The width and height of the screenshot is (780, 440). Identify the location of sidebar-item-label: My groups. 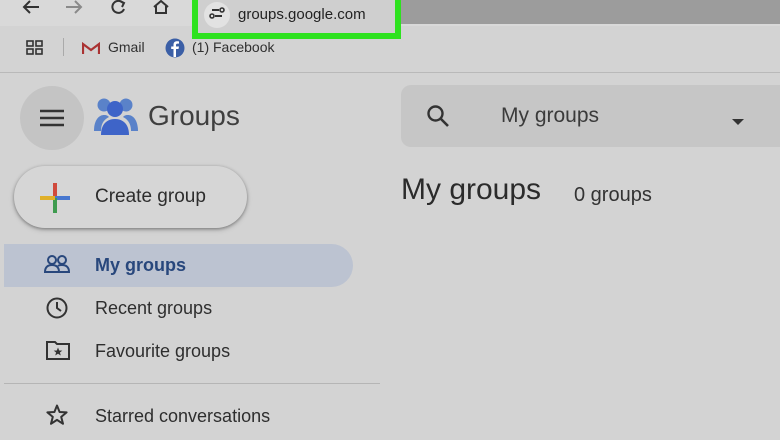
(141, 265).